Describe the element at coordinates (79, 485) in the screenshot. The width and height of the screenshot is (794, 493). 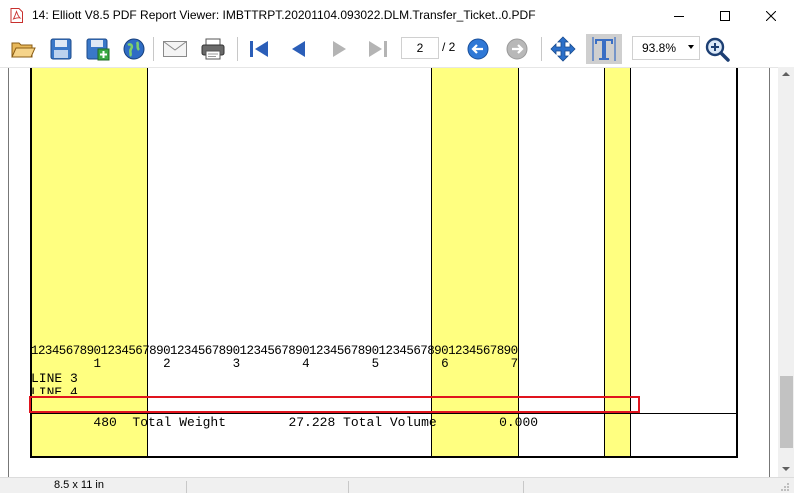
I see `paper-size-status: 8.5 x 11 in` at that location.